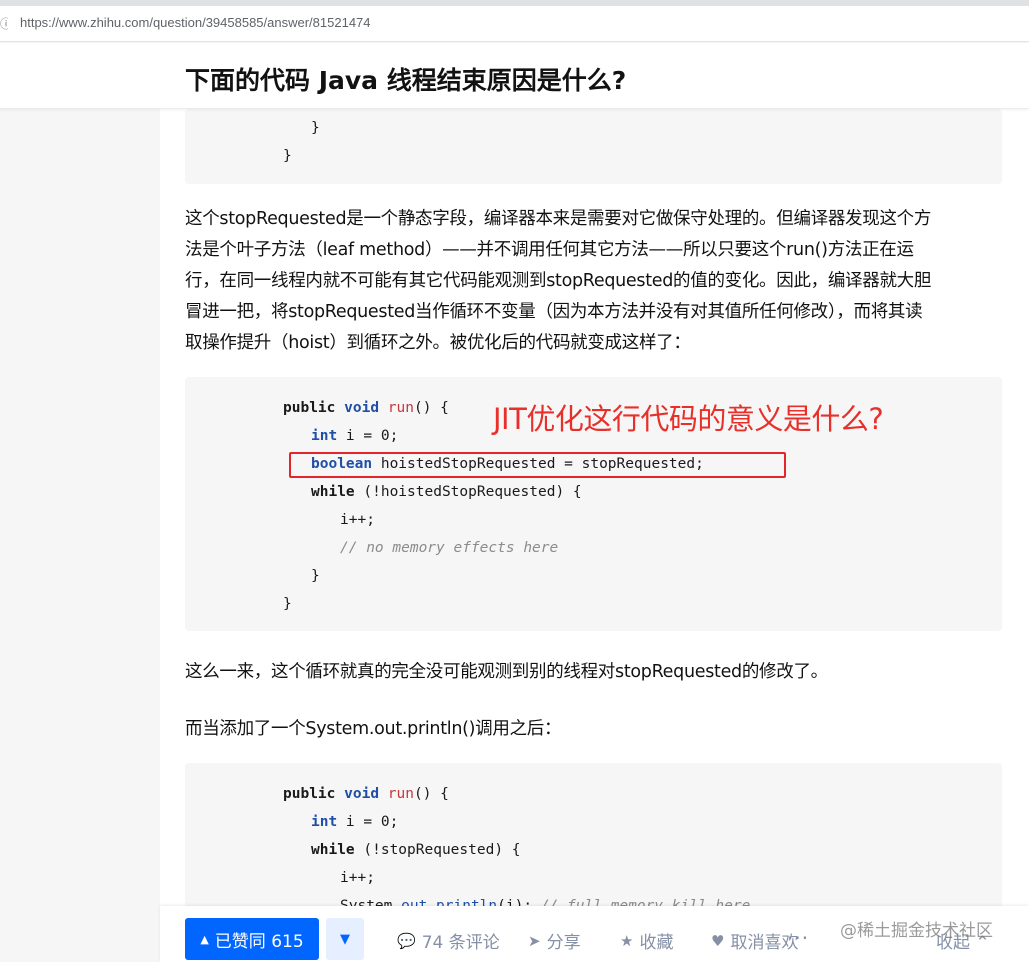 This screenshot has height=962, width=1029. Describe the element at coordinates (449, 548) in the screenshot. I see `code-comment: // no memory effects here` at that location.